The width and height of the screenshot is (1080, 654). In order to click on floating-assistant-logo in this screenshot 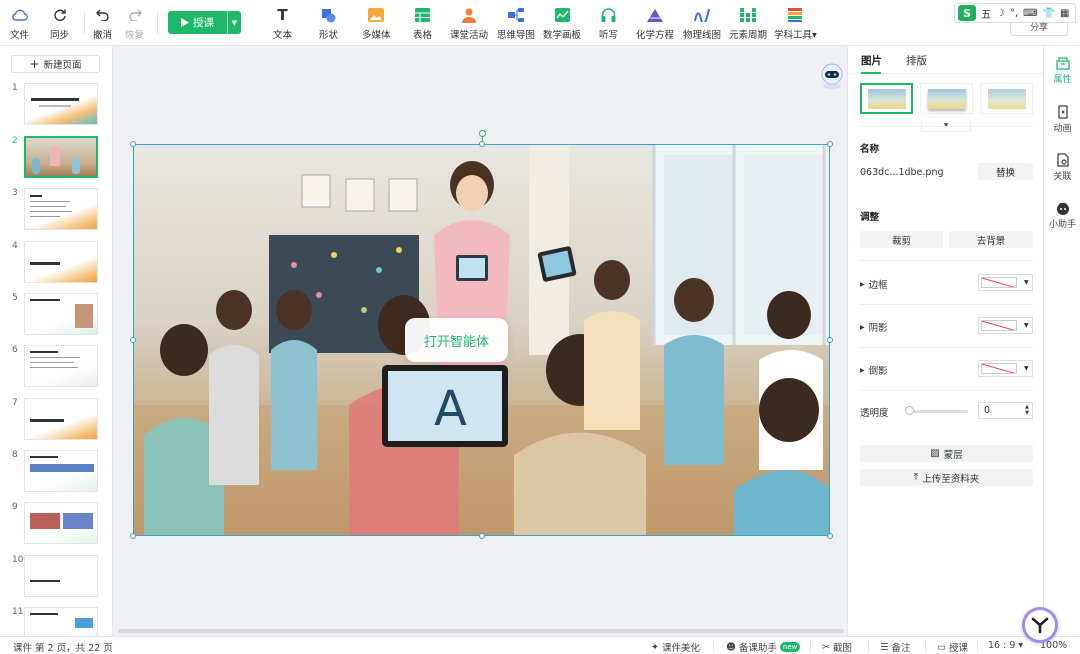, I will do `click(1040, 625)`.